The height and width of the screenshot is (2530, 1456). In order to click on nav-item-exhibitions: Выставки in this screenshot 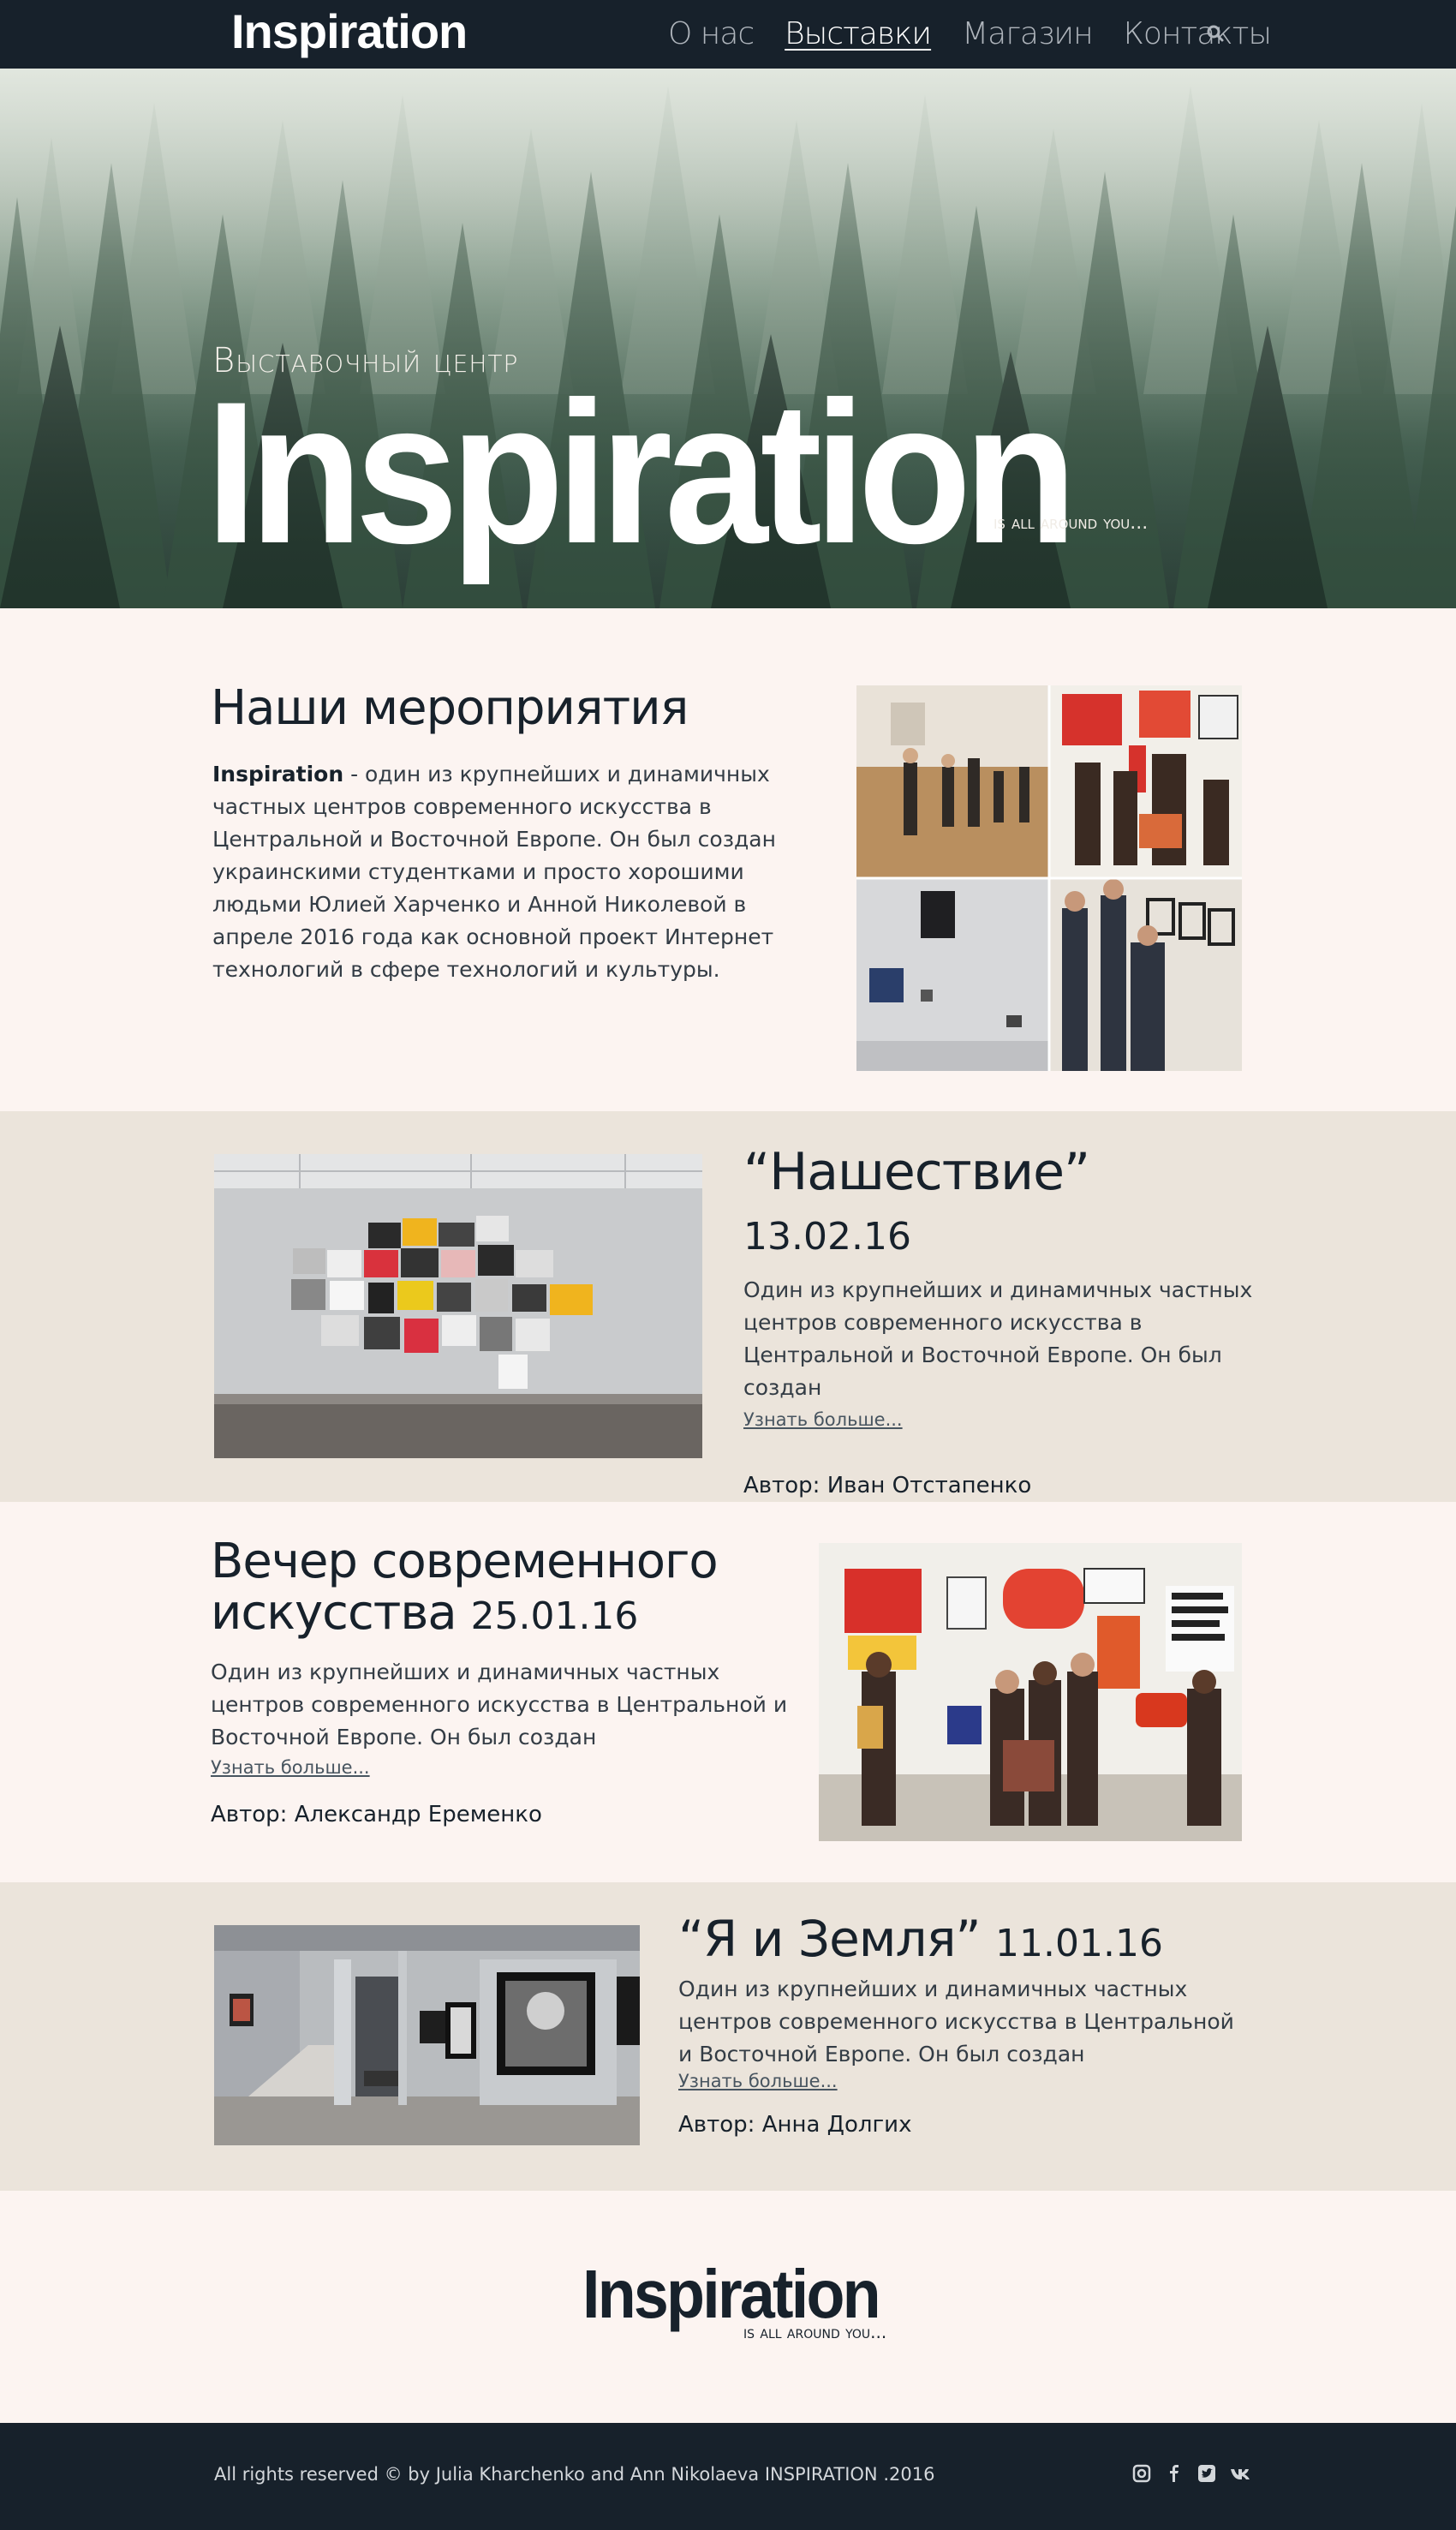, I will do `click(858, 33)`.